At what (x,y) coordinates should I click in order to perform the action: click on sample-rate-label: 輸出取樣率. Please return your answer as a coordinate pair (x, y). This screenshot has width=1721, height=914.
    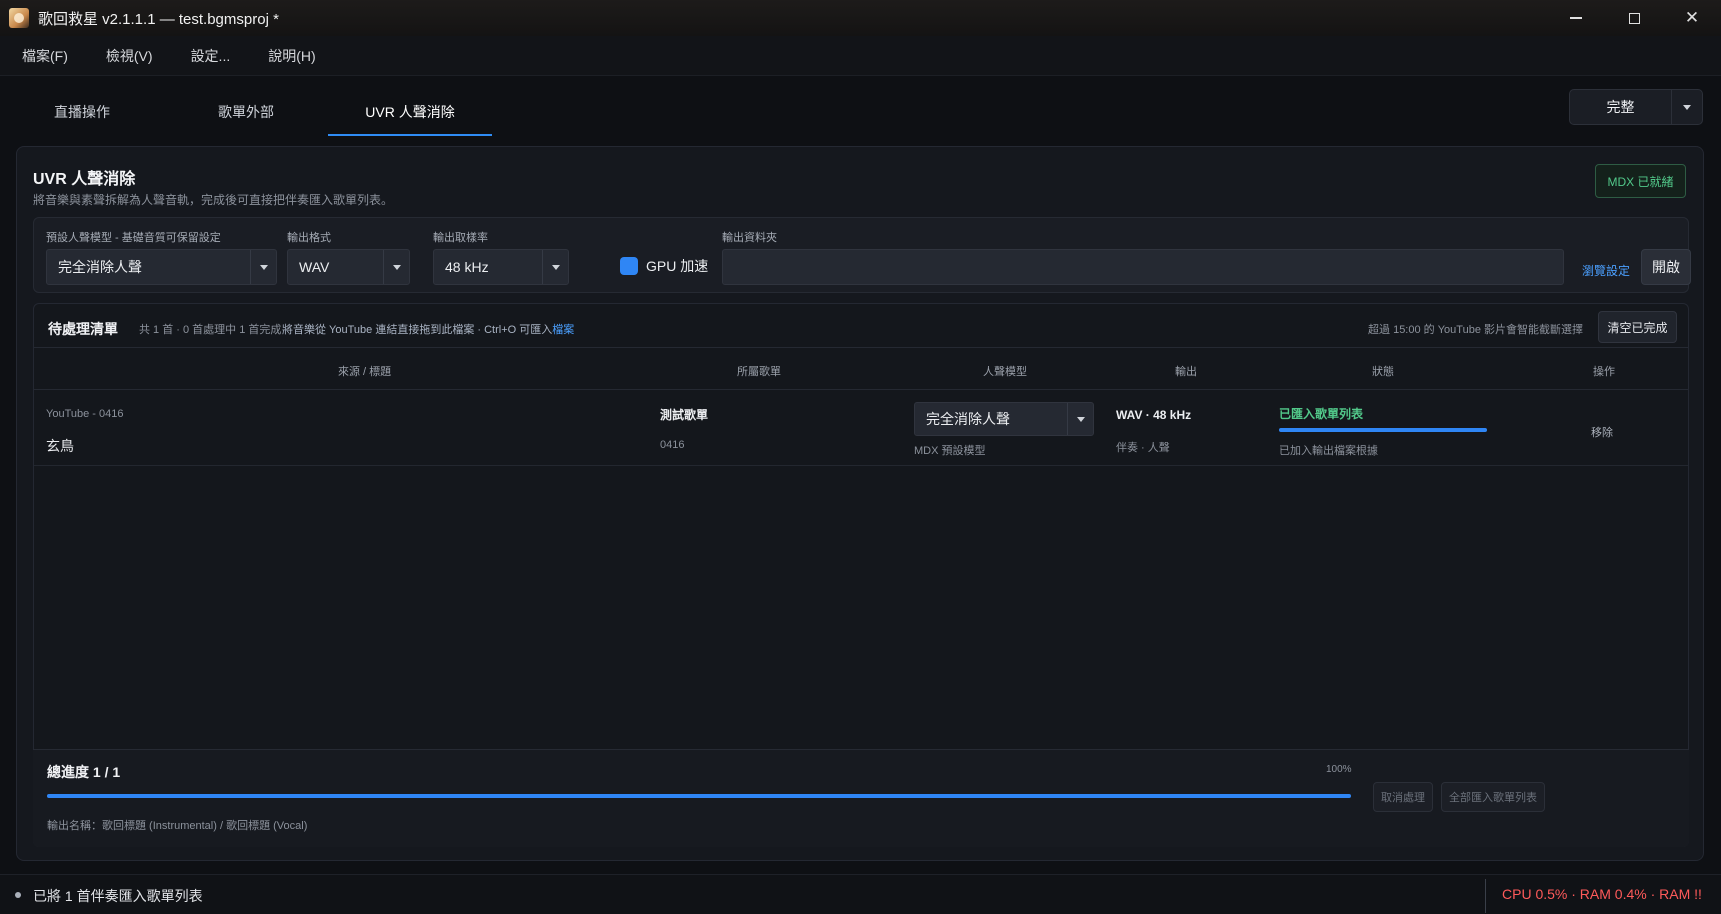
    Looking at the image, I should click on (460, 238).